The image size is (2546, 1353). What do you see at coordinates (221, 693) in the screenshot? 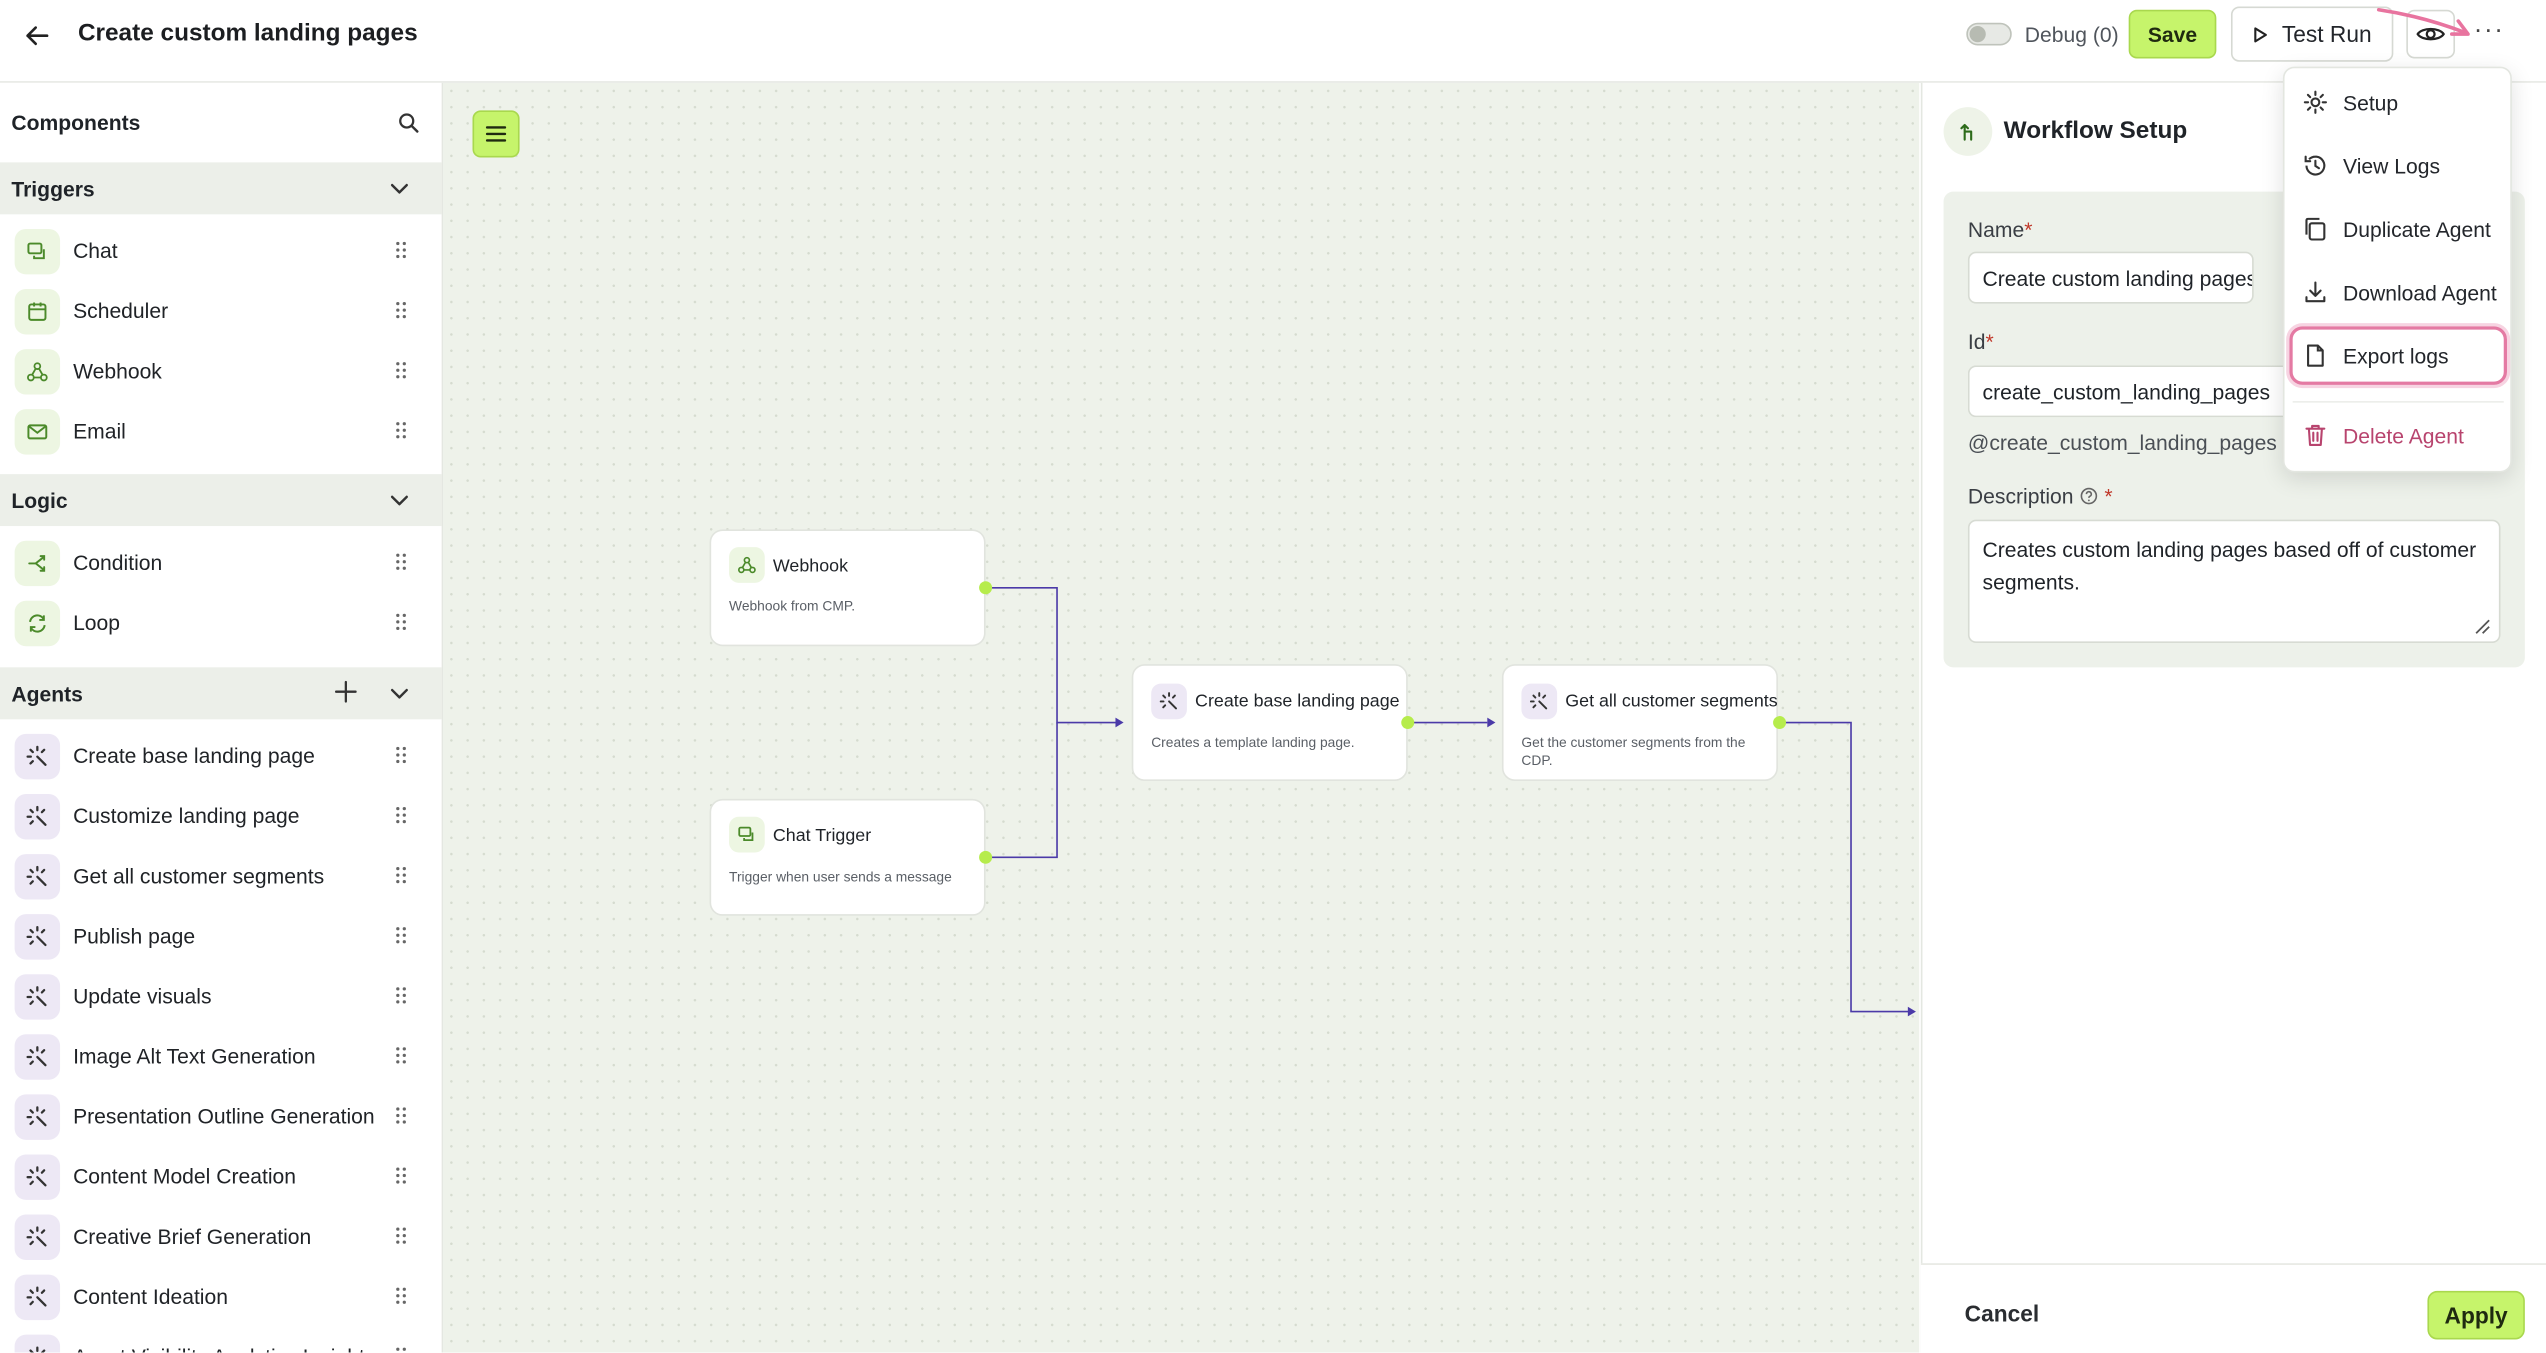
I see `section-agents: Agents` at bounding box center [221, 693].